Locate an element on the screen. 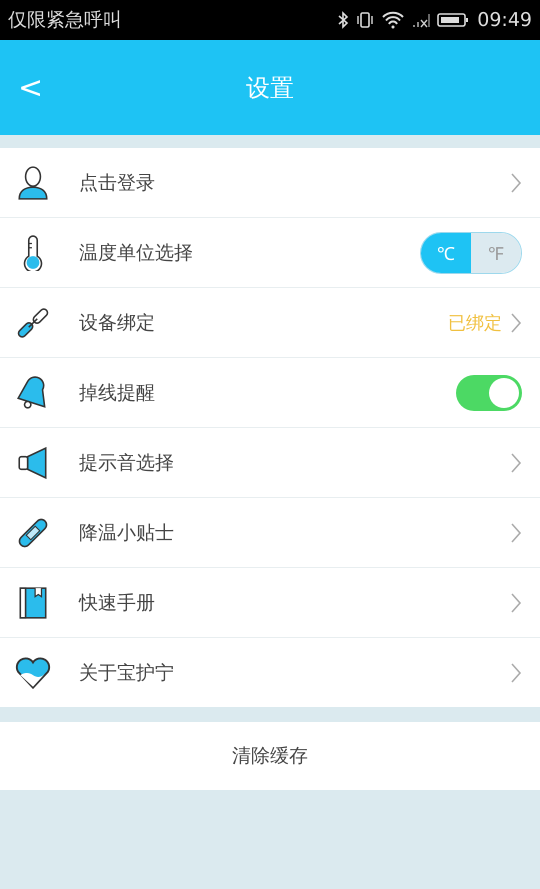 This screenshot has height=889, width=540. settings-row: 掉线提醒 is located at coordinates (270, 393).